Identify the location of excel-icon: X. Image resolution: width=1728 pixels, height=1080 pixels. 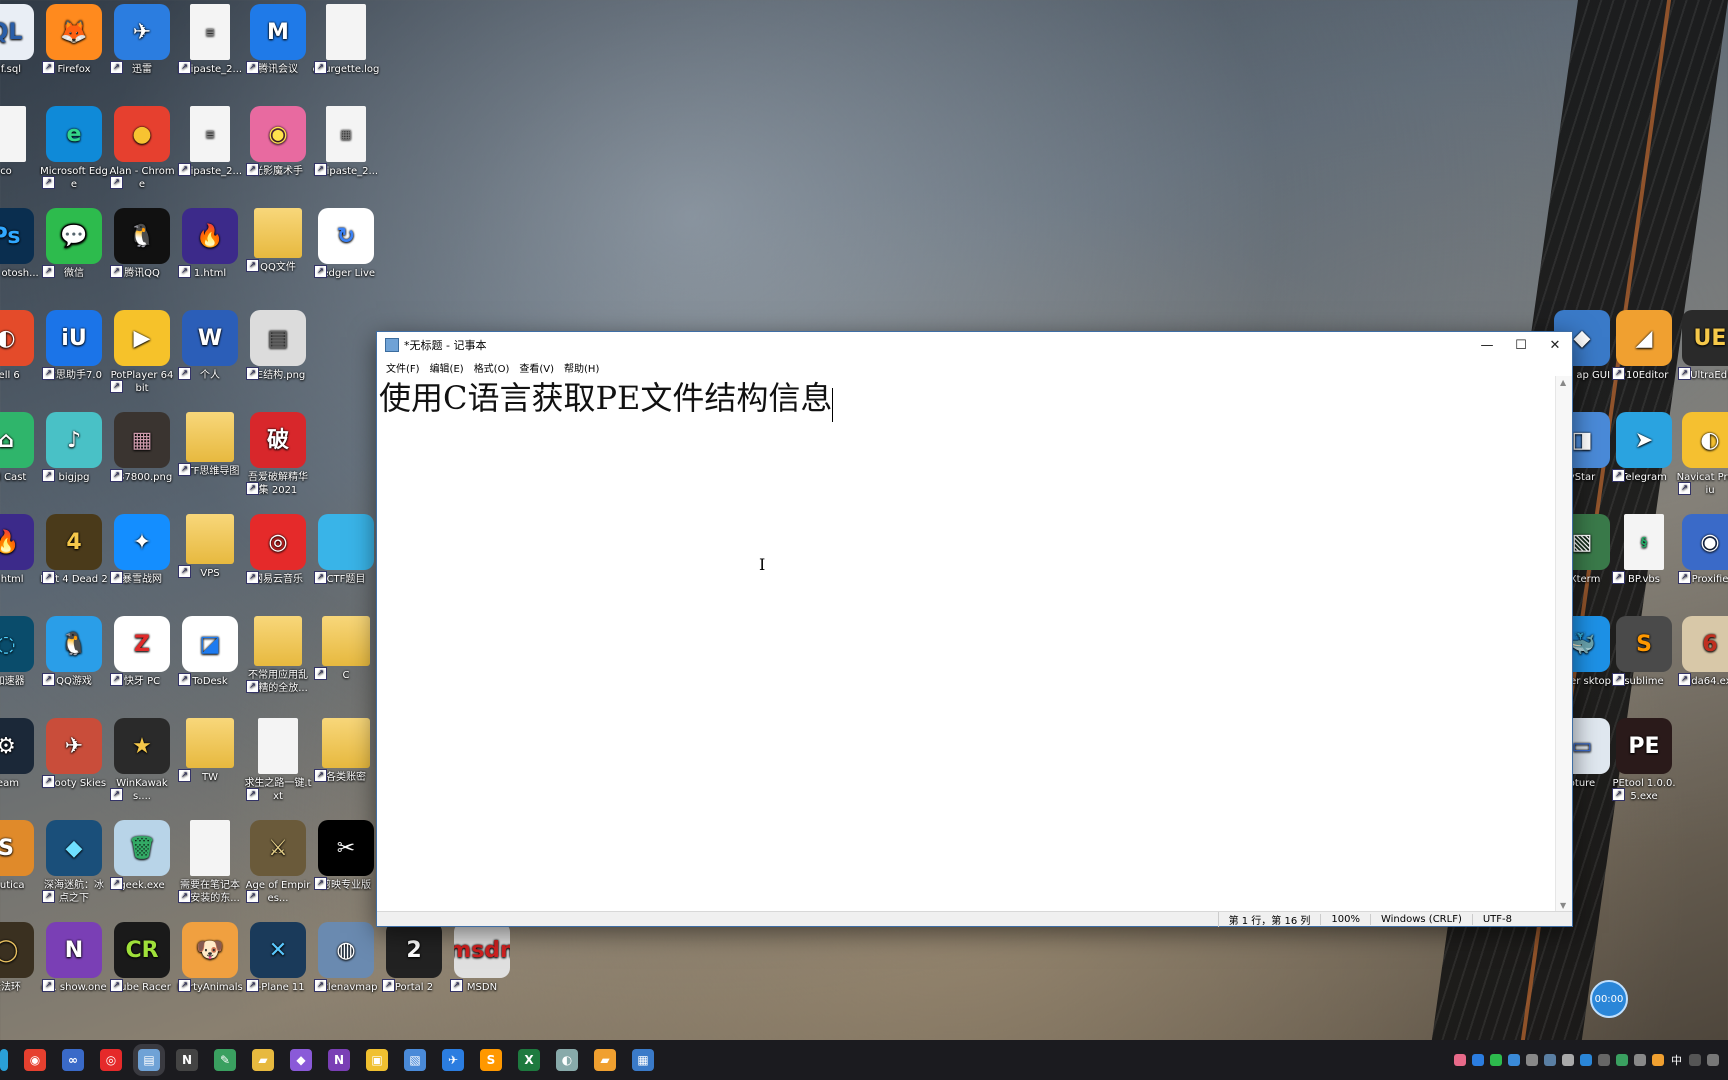
(529, 1060).